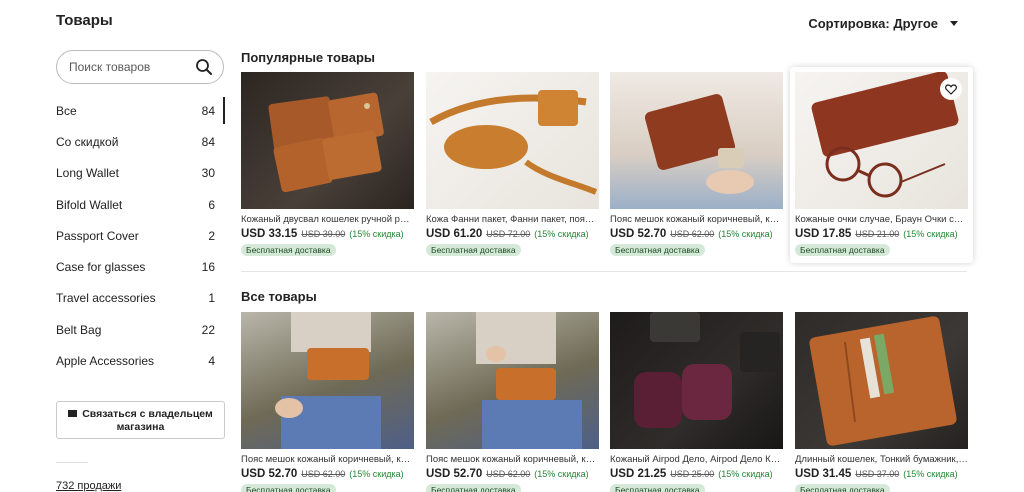  What do you see at coordinates (279, 296) in the screenshot?
I see `section-title-all: Все товары` at bounding box center [279, 296].